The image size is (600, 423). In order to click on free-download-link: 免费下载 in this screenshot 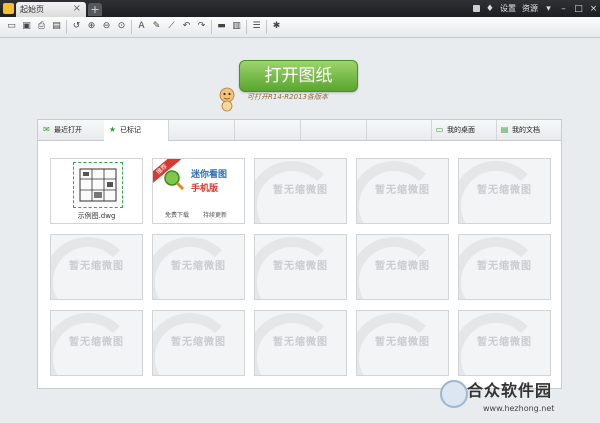, I will do `click(177, 214)`.